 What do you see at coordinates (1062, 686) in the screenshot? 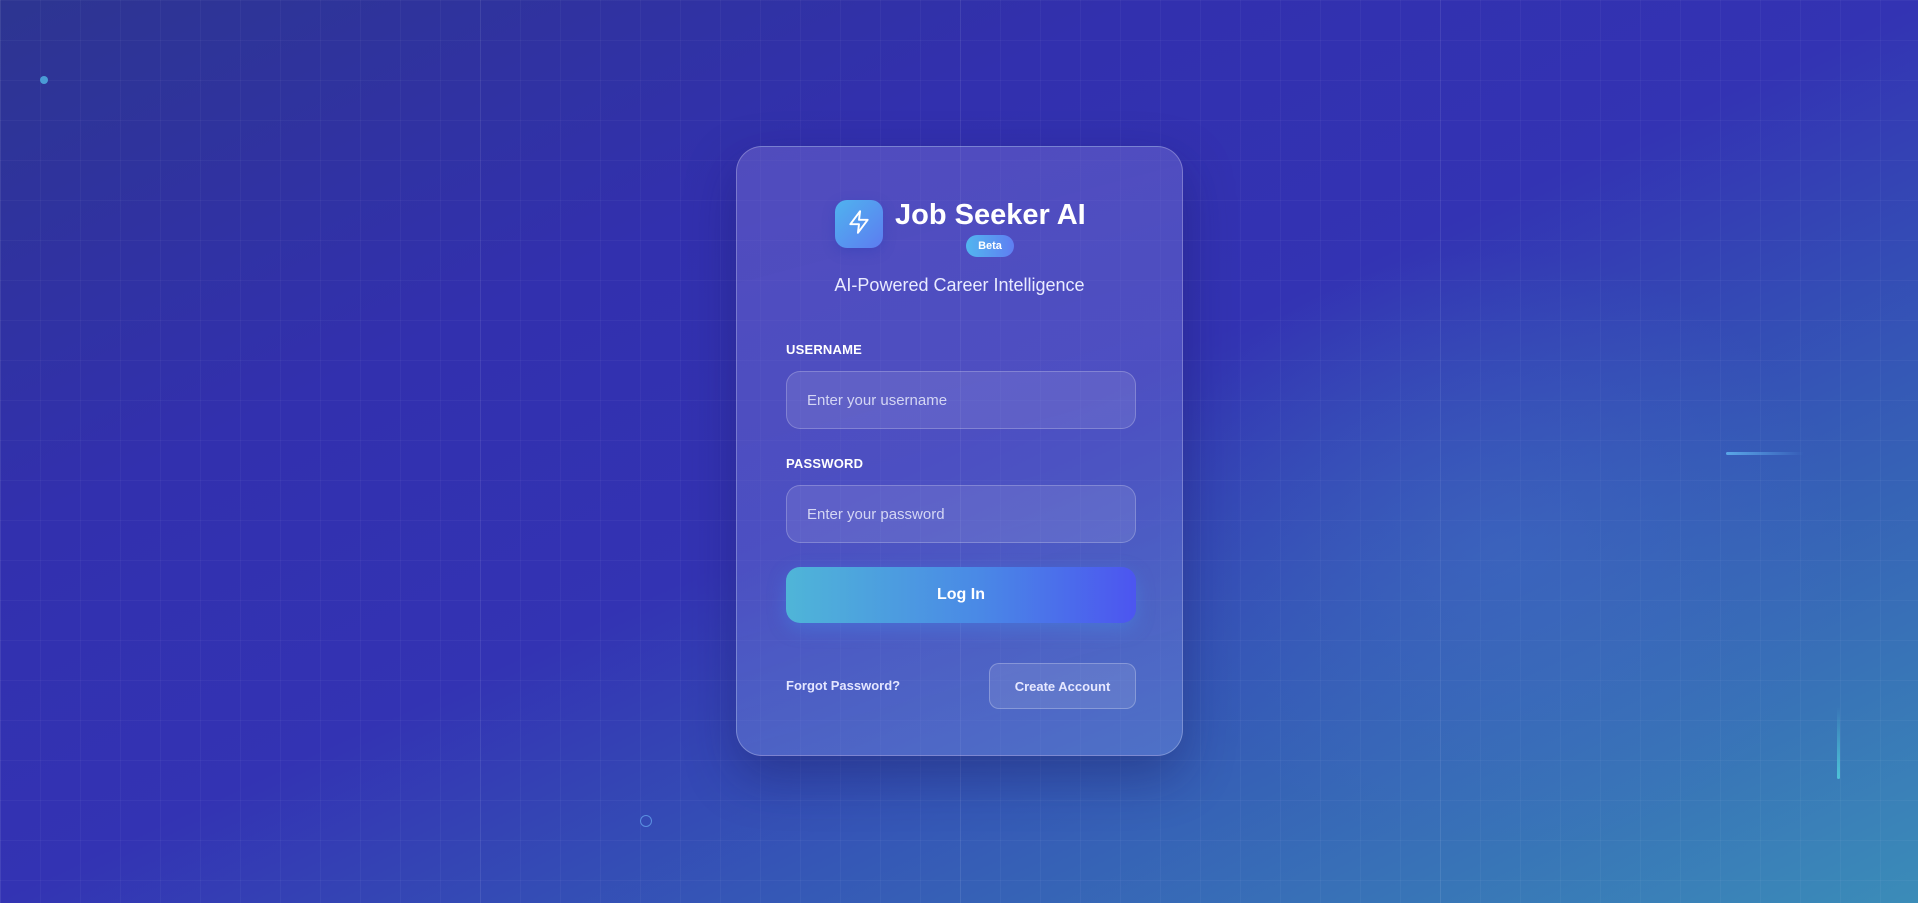
I see `create-account-button: Create Account` at bounding box center [1062, 686].